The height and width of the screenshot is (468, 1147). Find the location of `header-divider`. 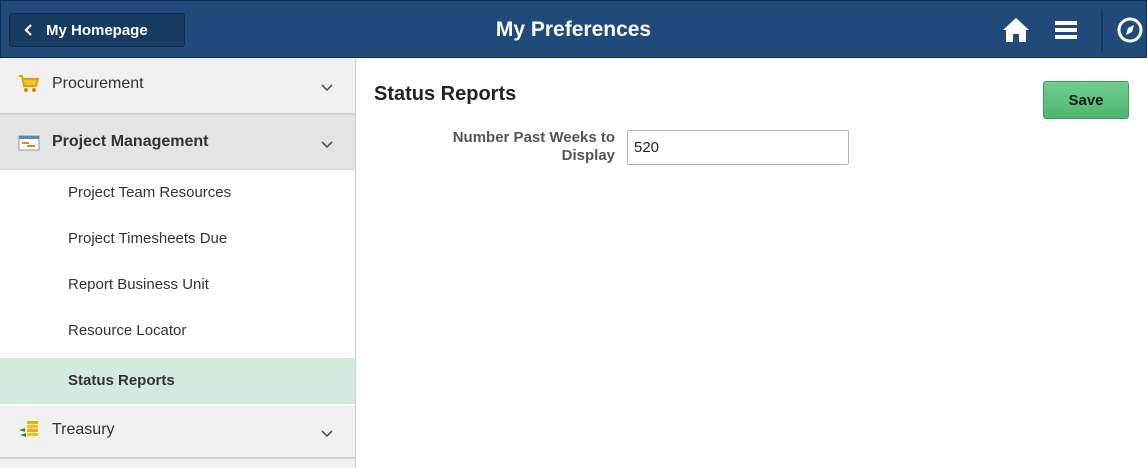

header-divider is located at coordinates (1102, 31).